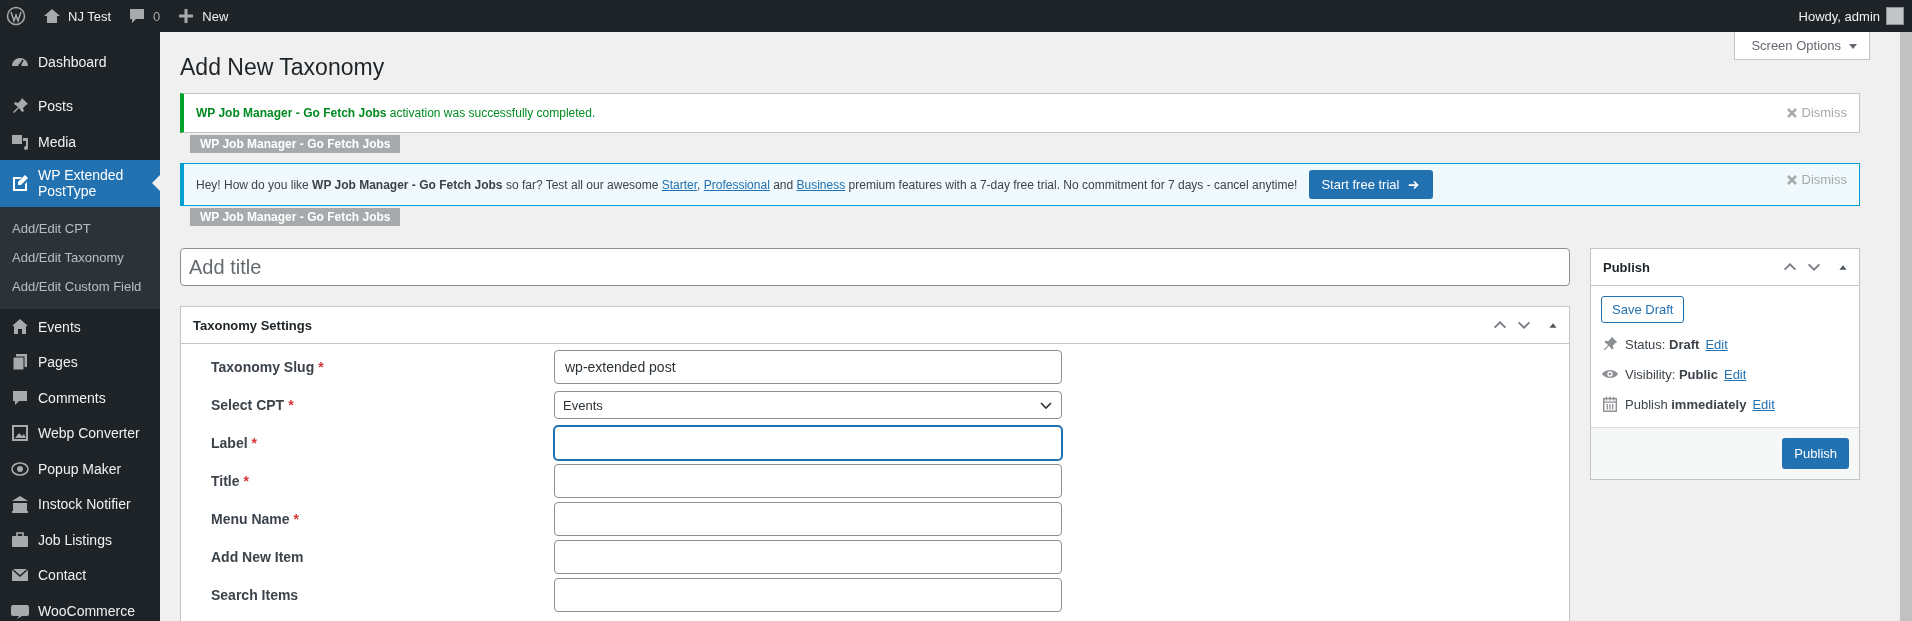 Image resolution: width=1912 pixels, height=621 pixels. What do you see at coordinates (80, 504) in the screenshot?
I see `sidebar-item: Instock Notifier` at bounding box center [80, 504].